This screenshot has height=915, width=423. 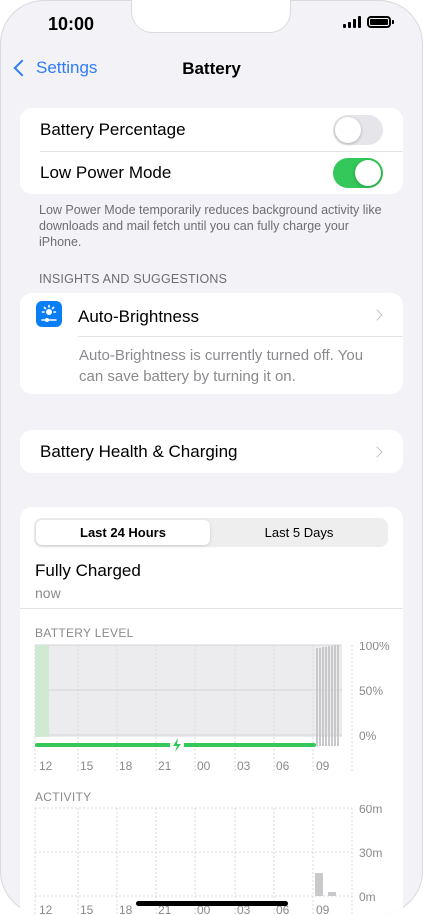 I want to click on x-tick: 21, so click(x=165, y=765).